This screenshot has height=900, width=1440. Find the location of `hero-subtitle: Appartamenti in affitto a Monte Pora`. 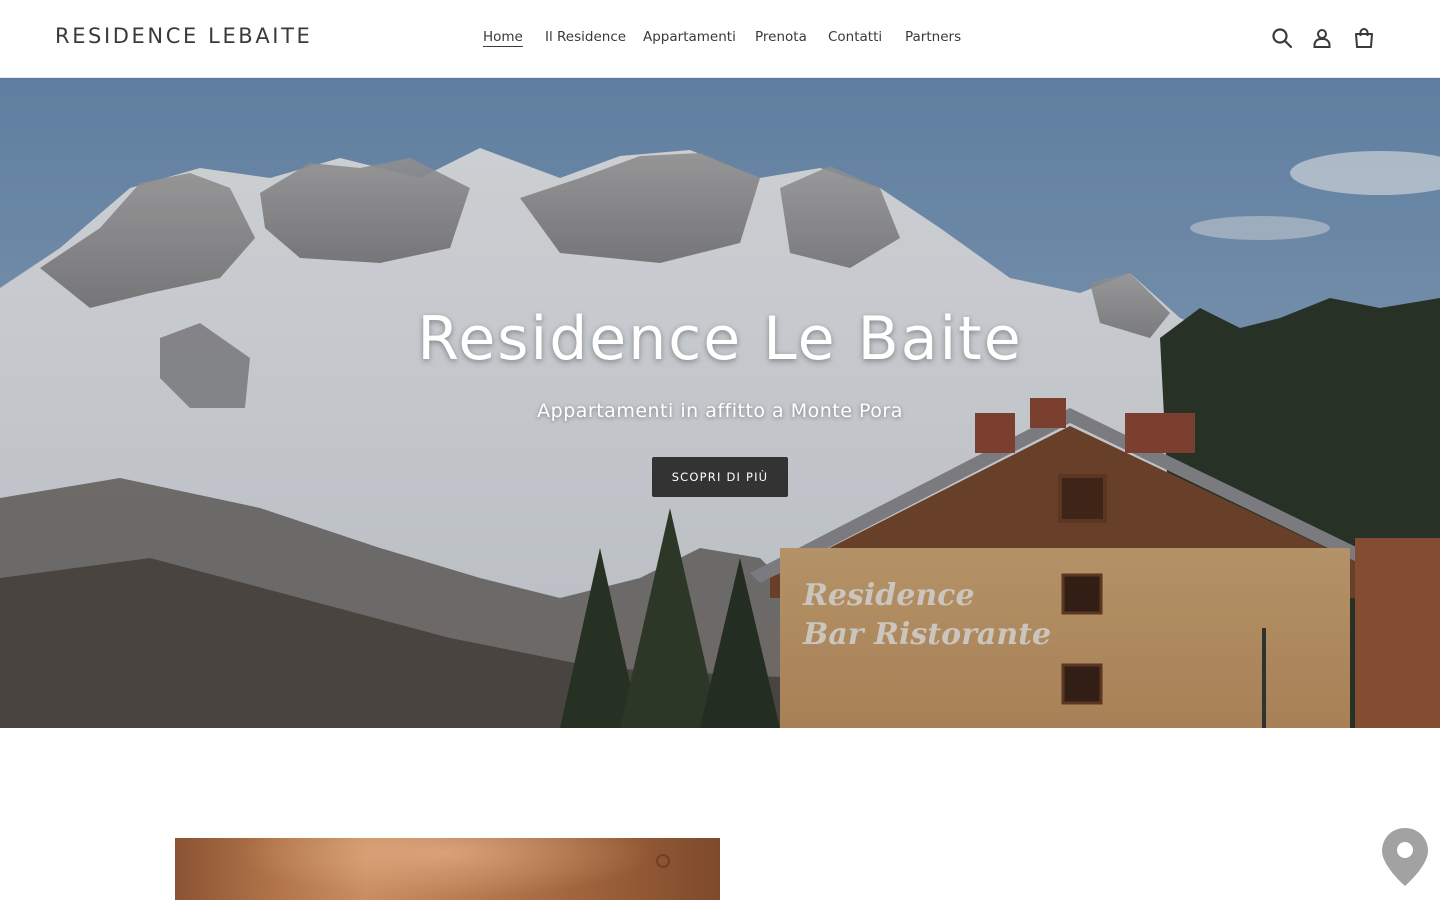

hero-subtitle: Appartamenti in affitto a Monte Pora is located at coordinates (720, 411).